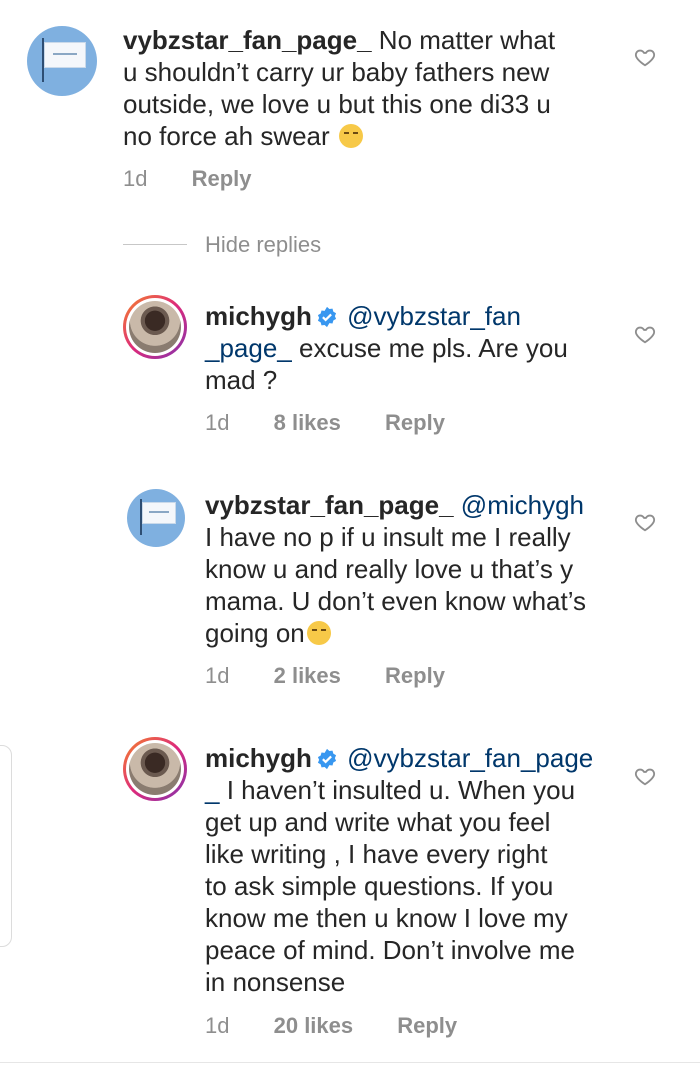 This screenshot has height=1081, width=700. Describe the element at coordinates (226, 136) in the screenshot. I see `comment-line: no force ah swear` at that location.